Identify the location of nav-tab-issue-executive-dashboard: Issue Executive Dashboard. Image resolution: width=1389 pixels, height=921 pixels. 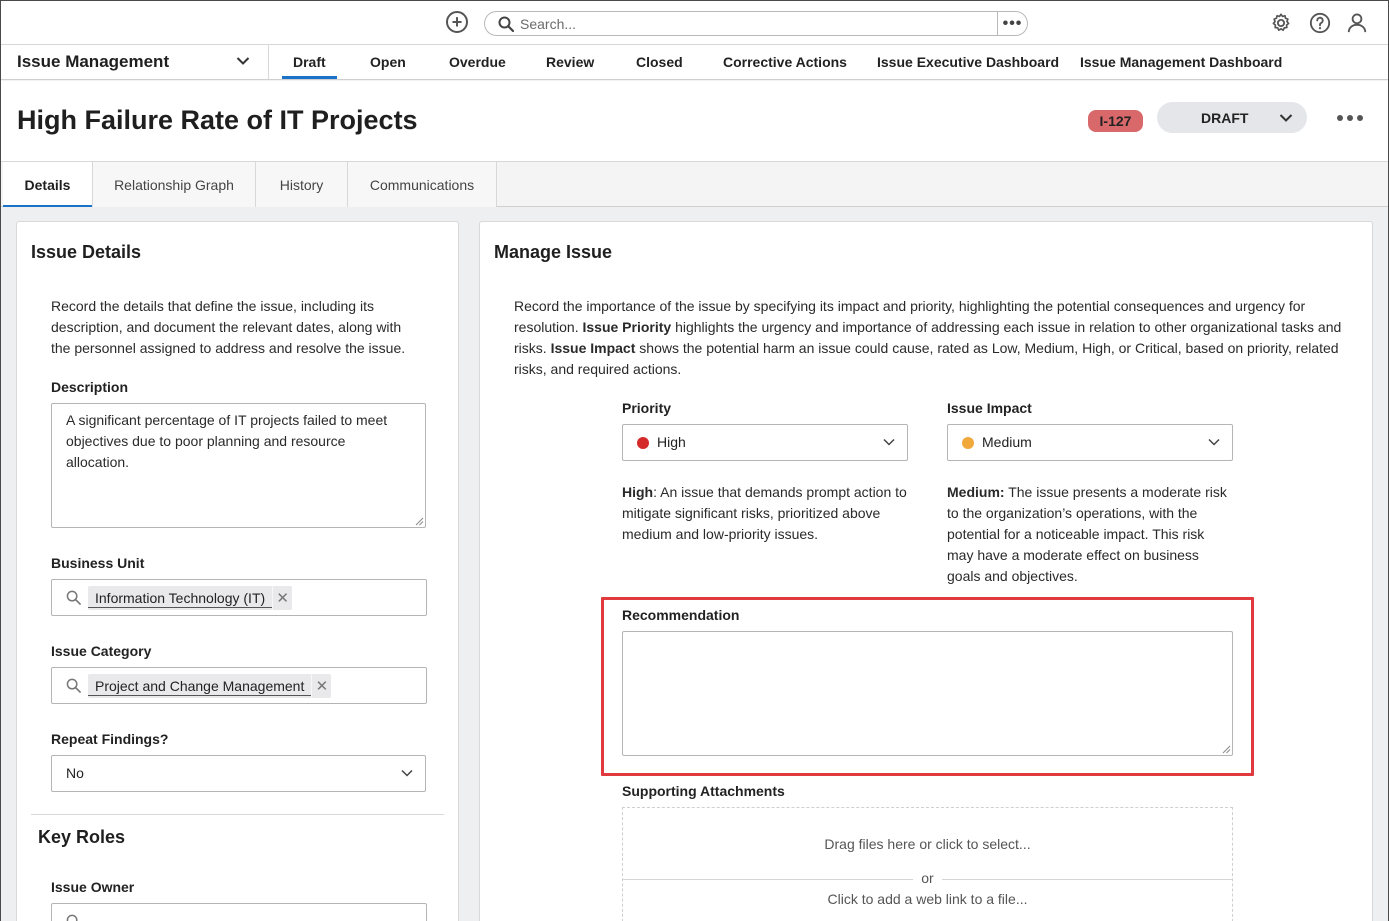
(968, 62).